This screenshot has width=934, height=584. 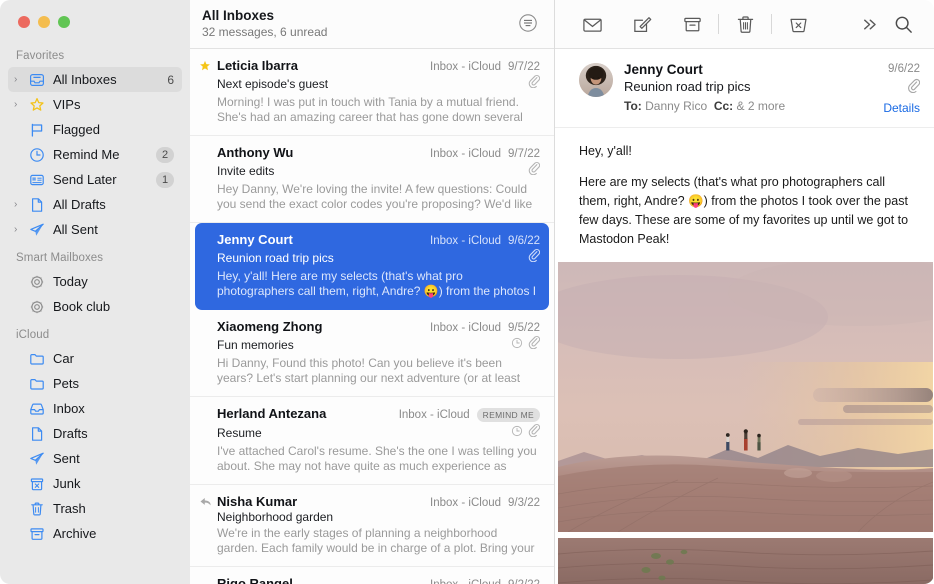 I want to click on sidebar-item-send-later: Send Later 1, so click(x=95, y=179).